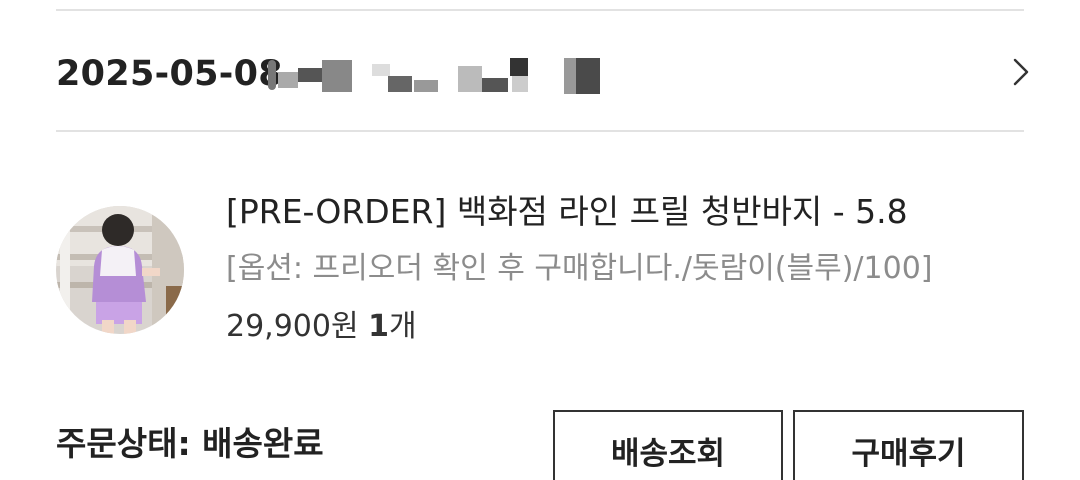 This screenshot has height=480, width=1080. I want to click on order-date: 2025-05-08, so click(169, 74).